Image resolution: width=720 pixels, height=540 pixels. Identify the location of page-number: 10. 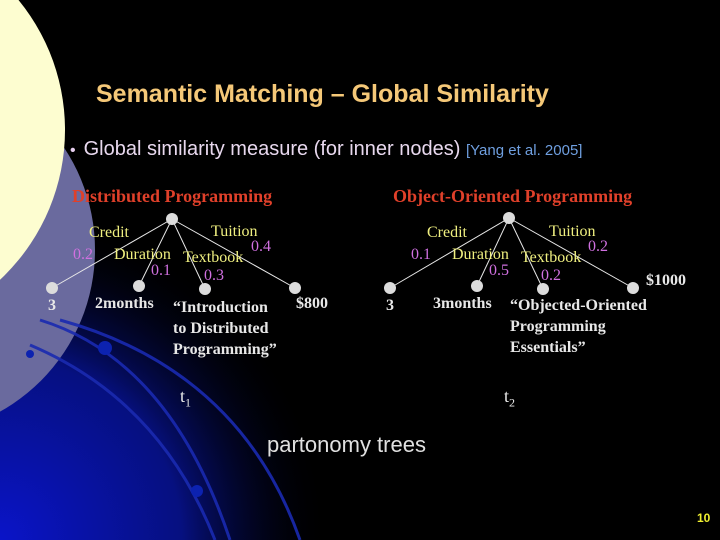
(704, 518).